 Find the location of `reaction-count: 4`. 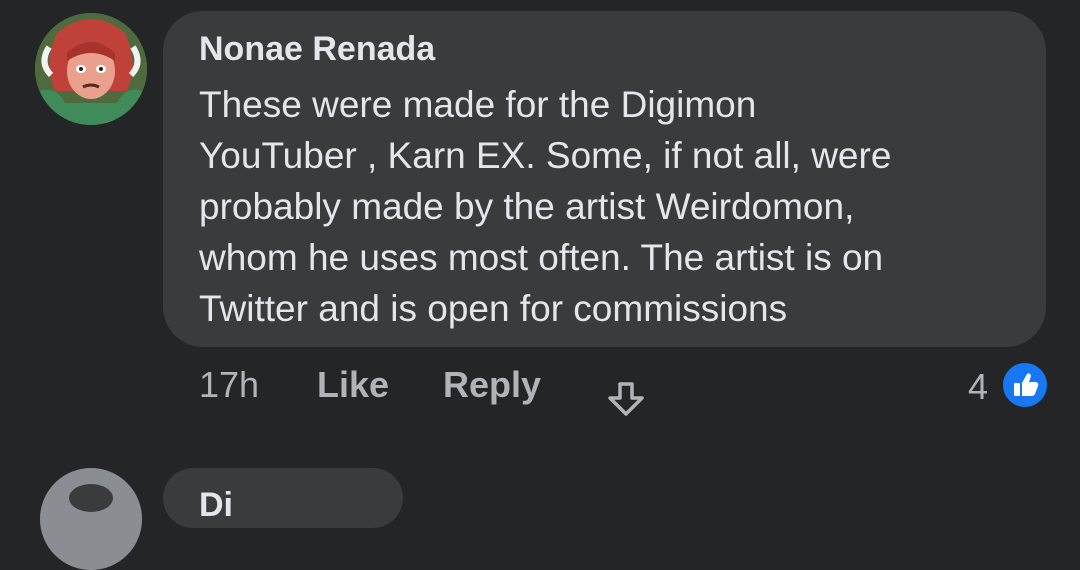

reaction-count: 4 is located at coordinates (978, 387).